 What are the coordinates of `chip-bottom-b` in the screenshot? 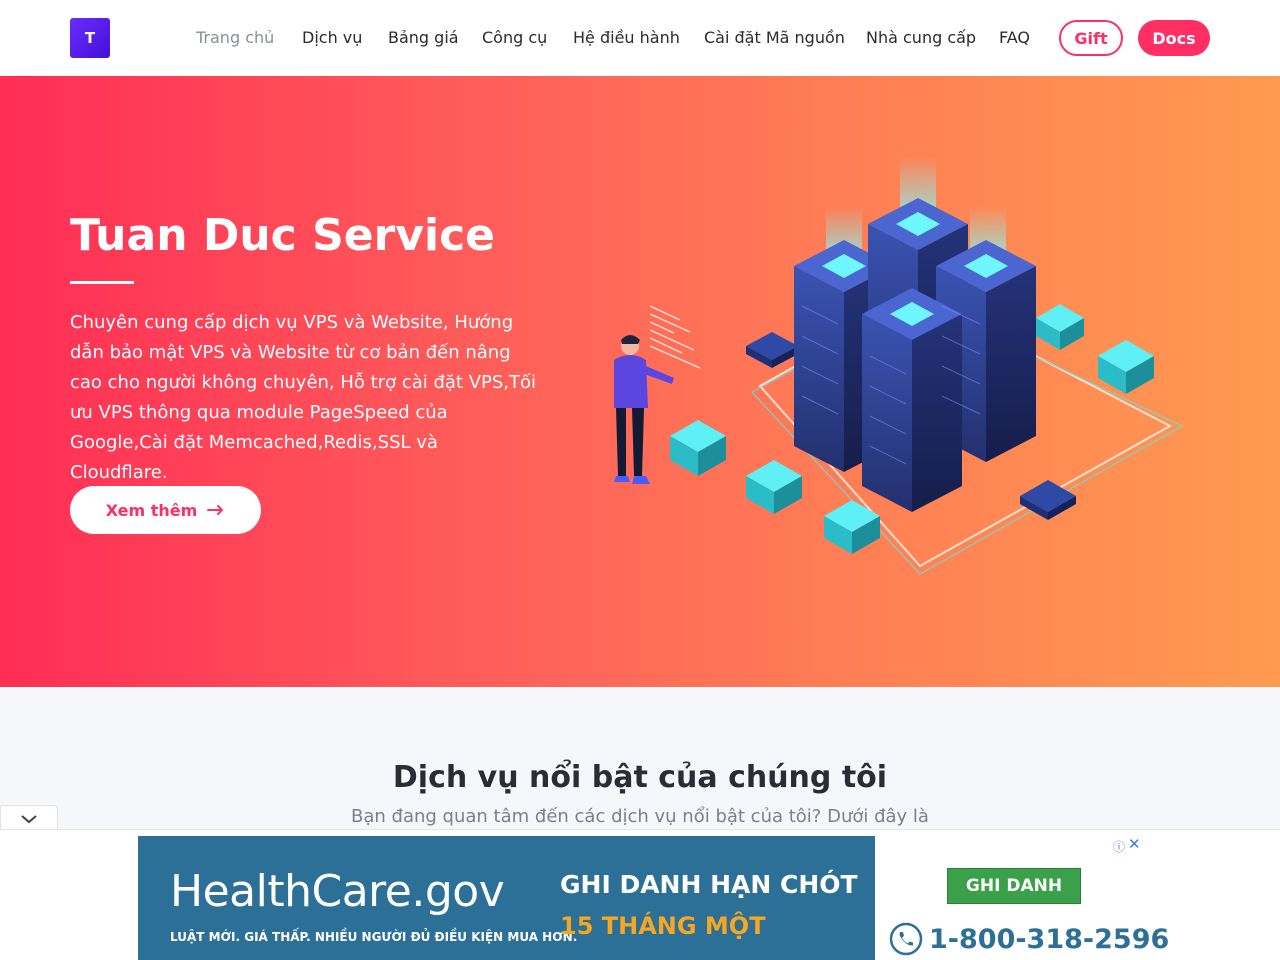 It's located at (852, 527).